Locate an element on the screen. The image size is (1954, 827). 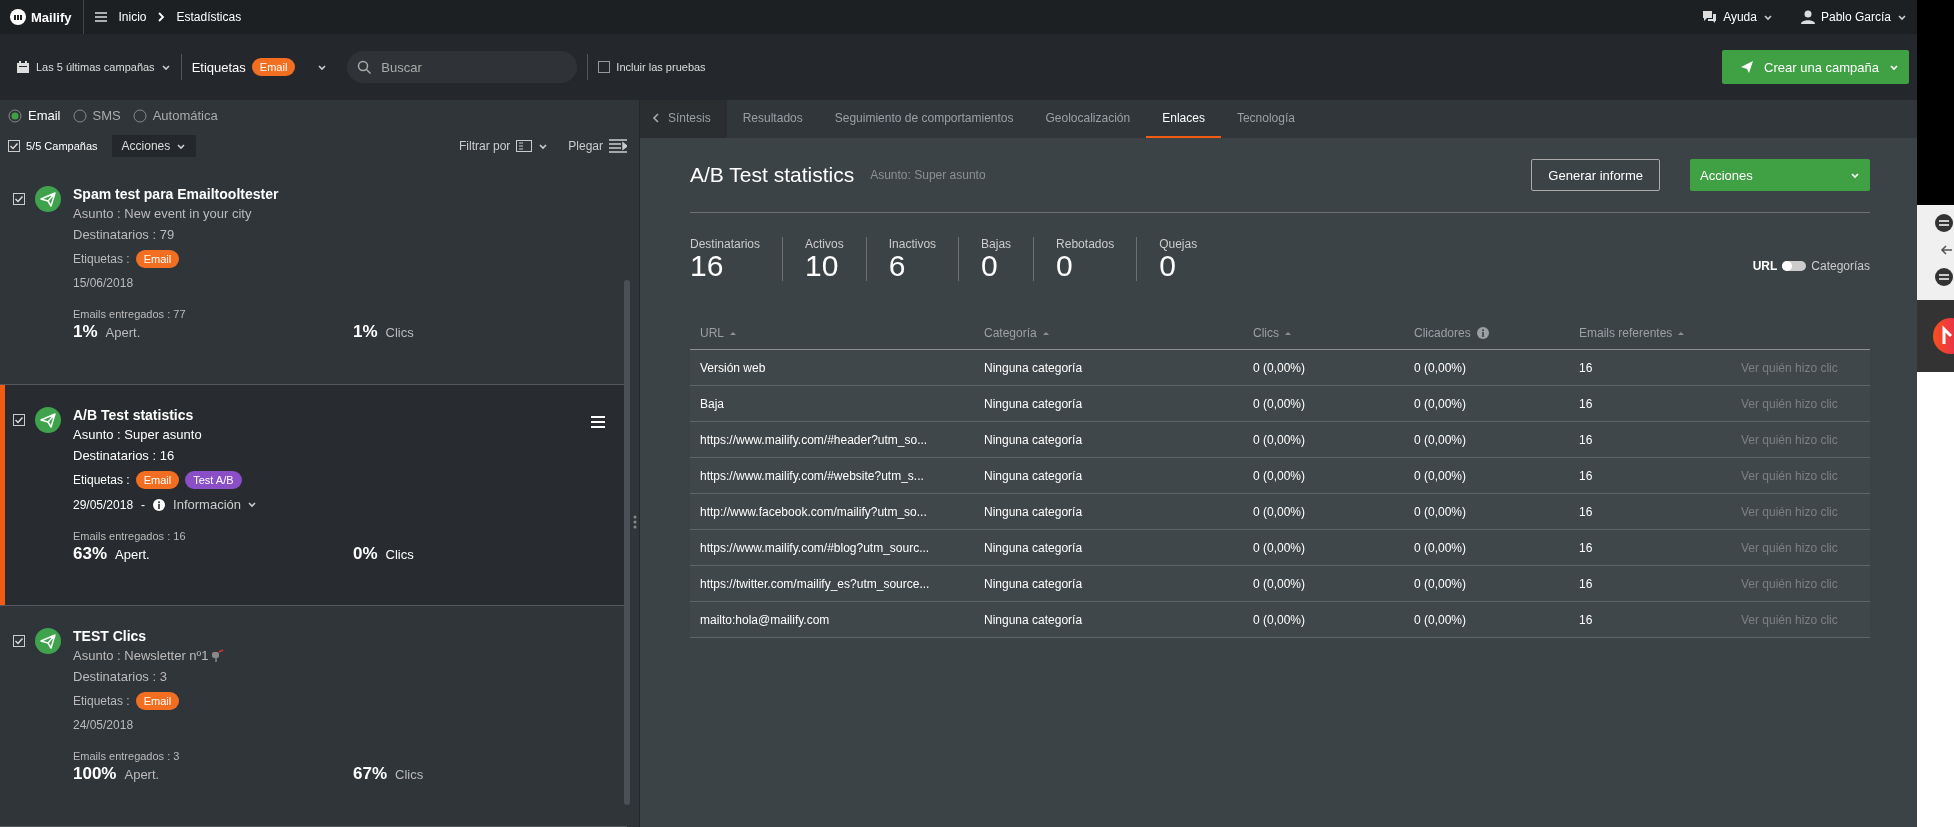
tags-filter-label: Etiquetas is located at coordinates (218, 67).